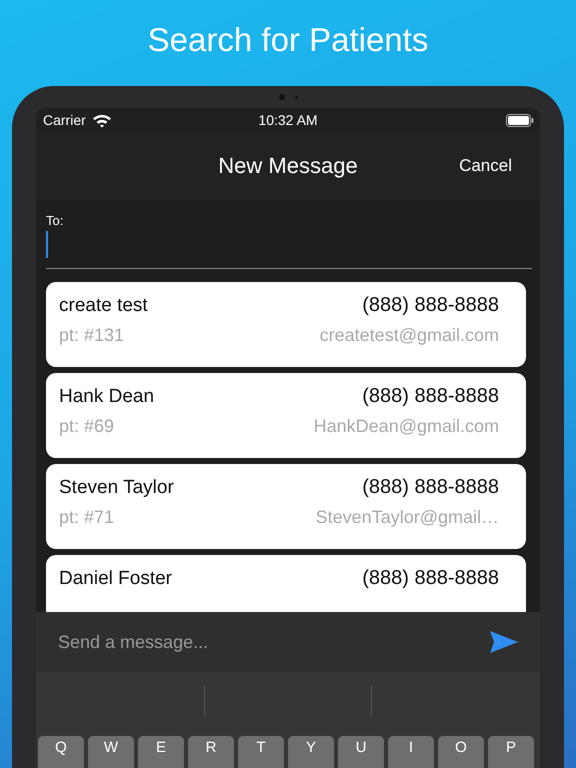 The width and height of the screenshot is (576, 768). What do you see at coordinates (511, 752) in the screenshot?
I see `keyboard-key: P` at bounding box center [511, 752].